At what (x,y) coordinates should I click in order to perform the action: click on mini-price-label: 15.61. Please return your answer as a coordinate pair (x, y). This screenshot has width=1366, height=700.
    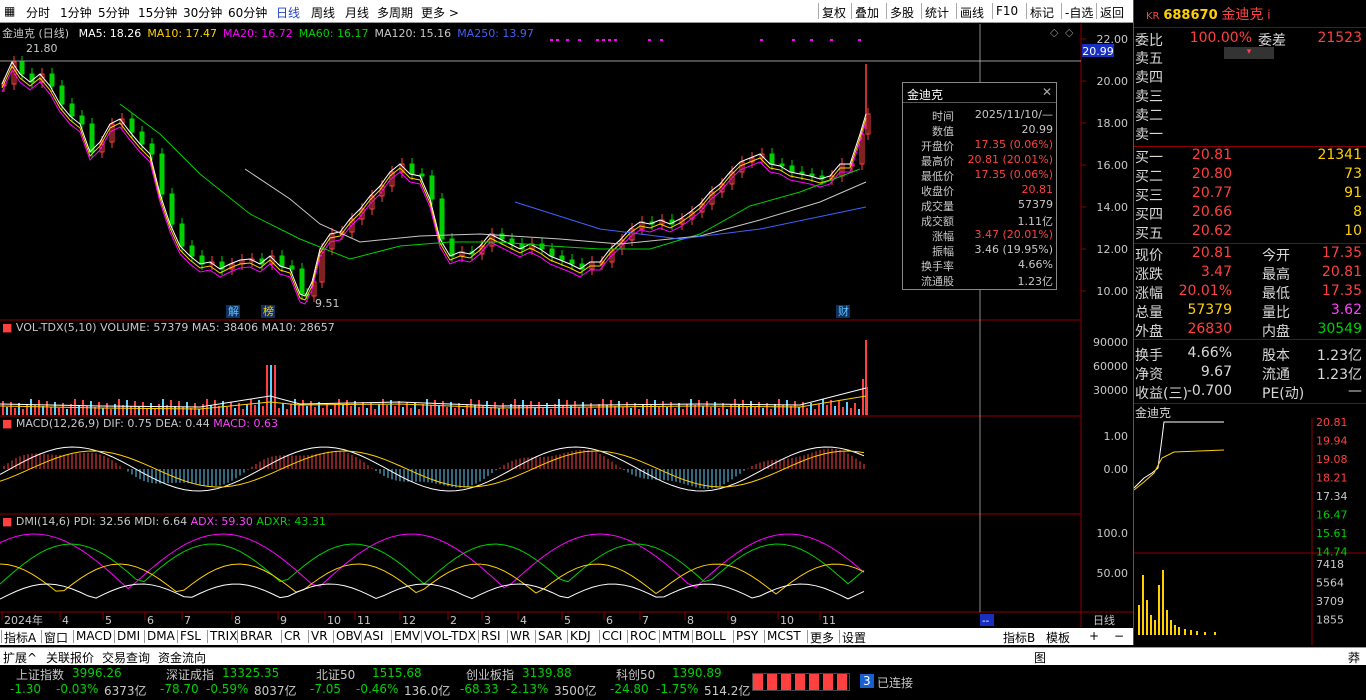
    Looking at the image, I should click on (1332, 533).